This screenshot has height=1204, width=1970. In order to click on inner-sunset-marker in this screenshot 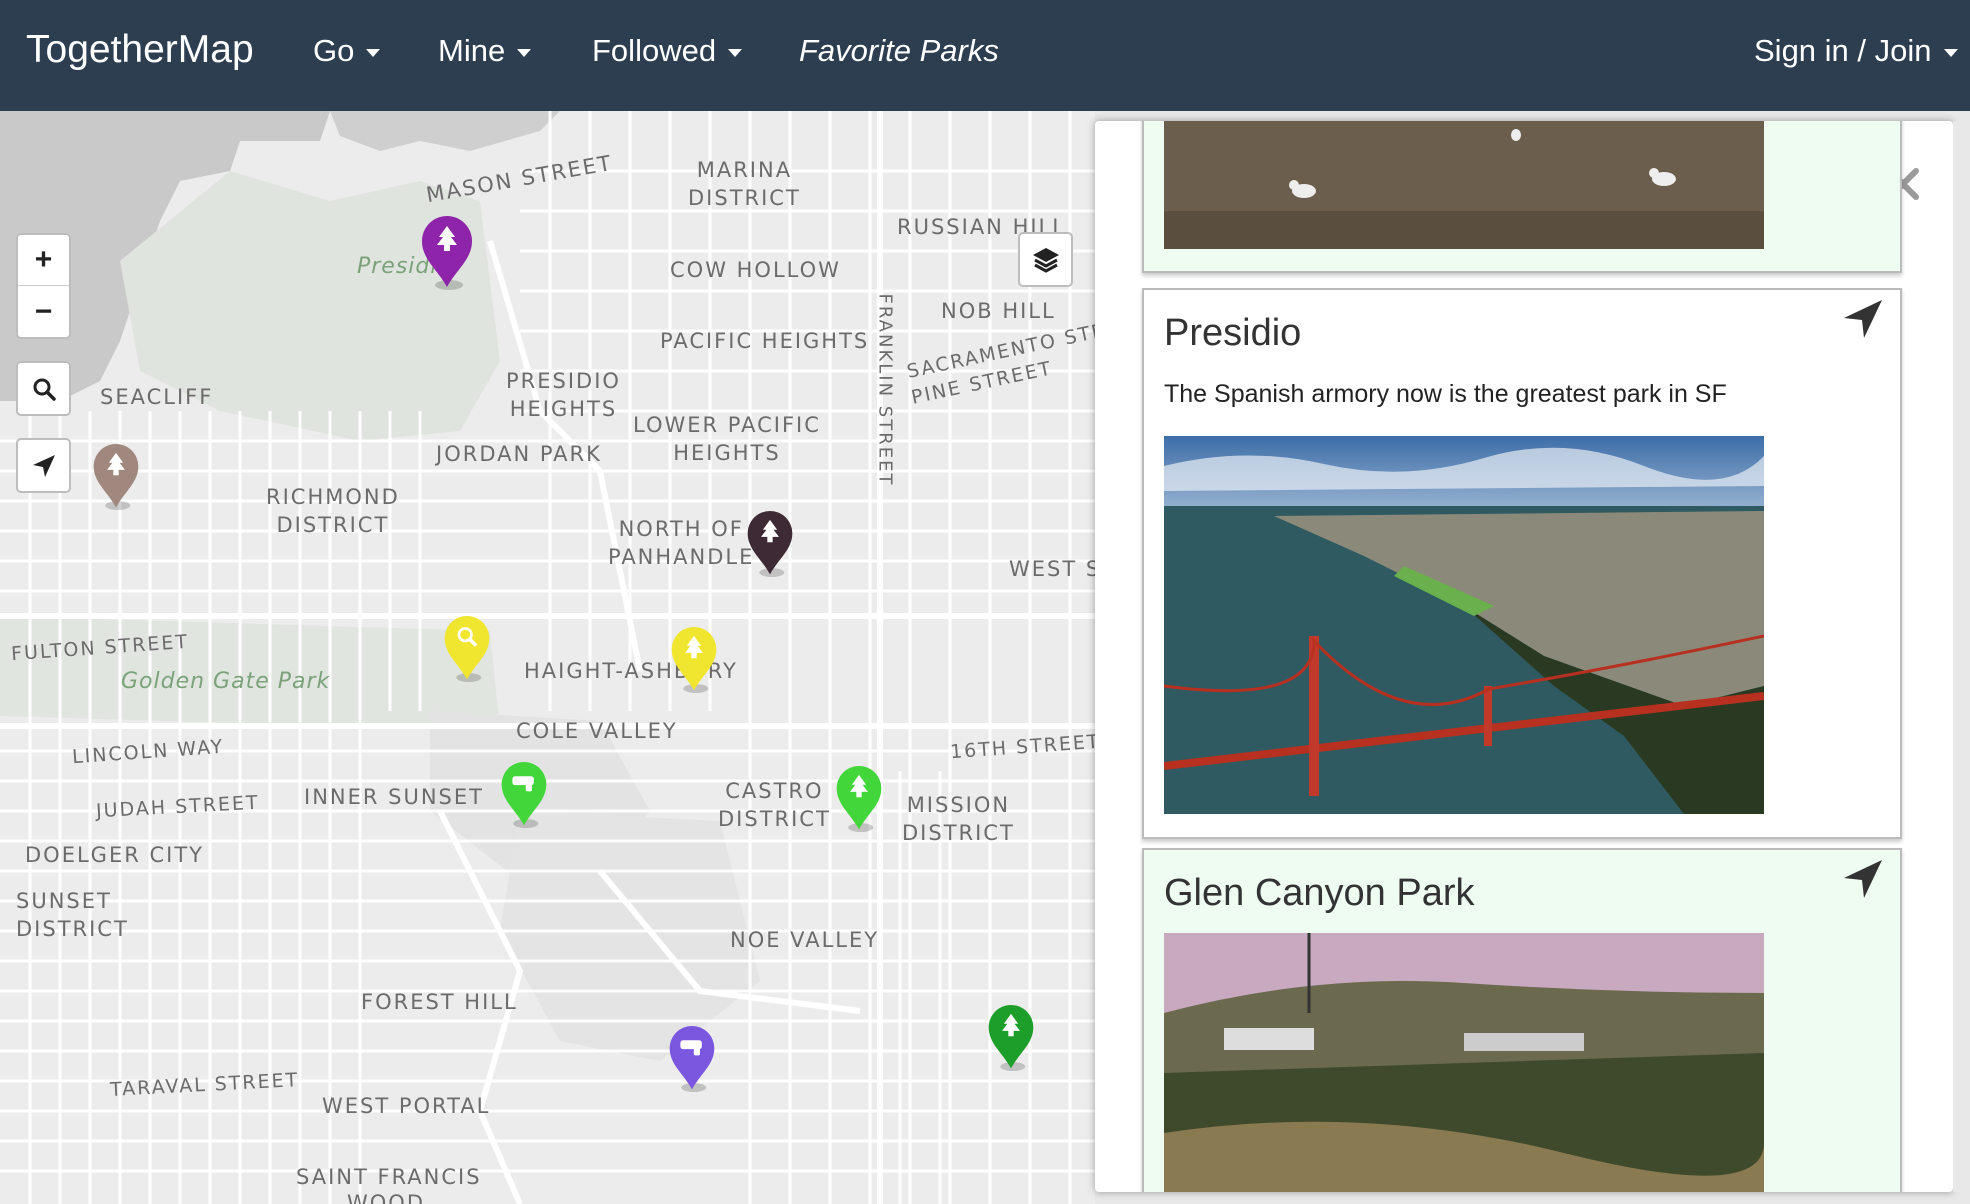, I will do `click(524, 795)`.